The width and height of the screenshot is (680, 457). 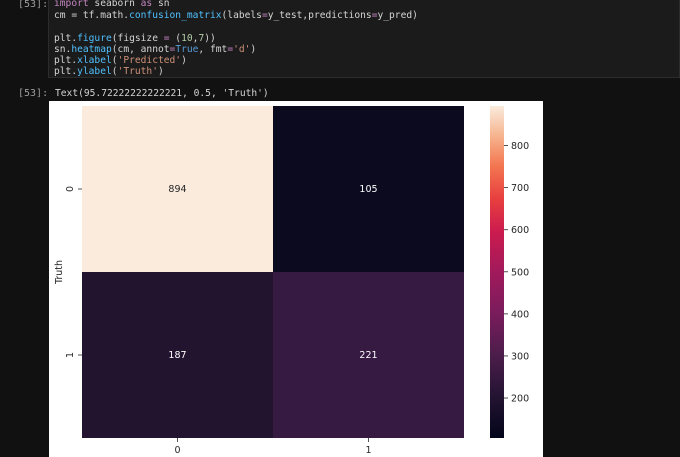 I want to click on code-token: (figsize, so click(x=137, y=38).